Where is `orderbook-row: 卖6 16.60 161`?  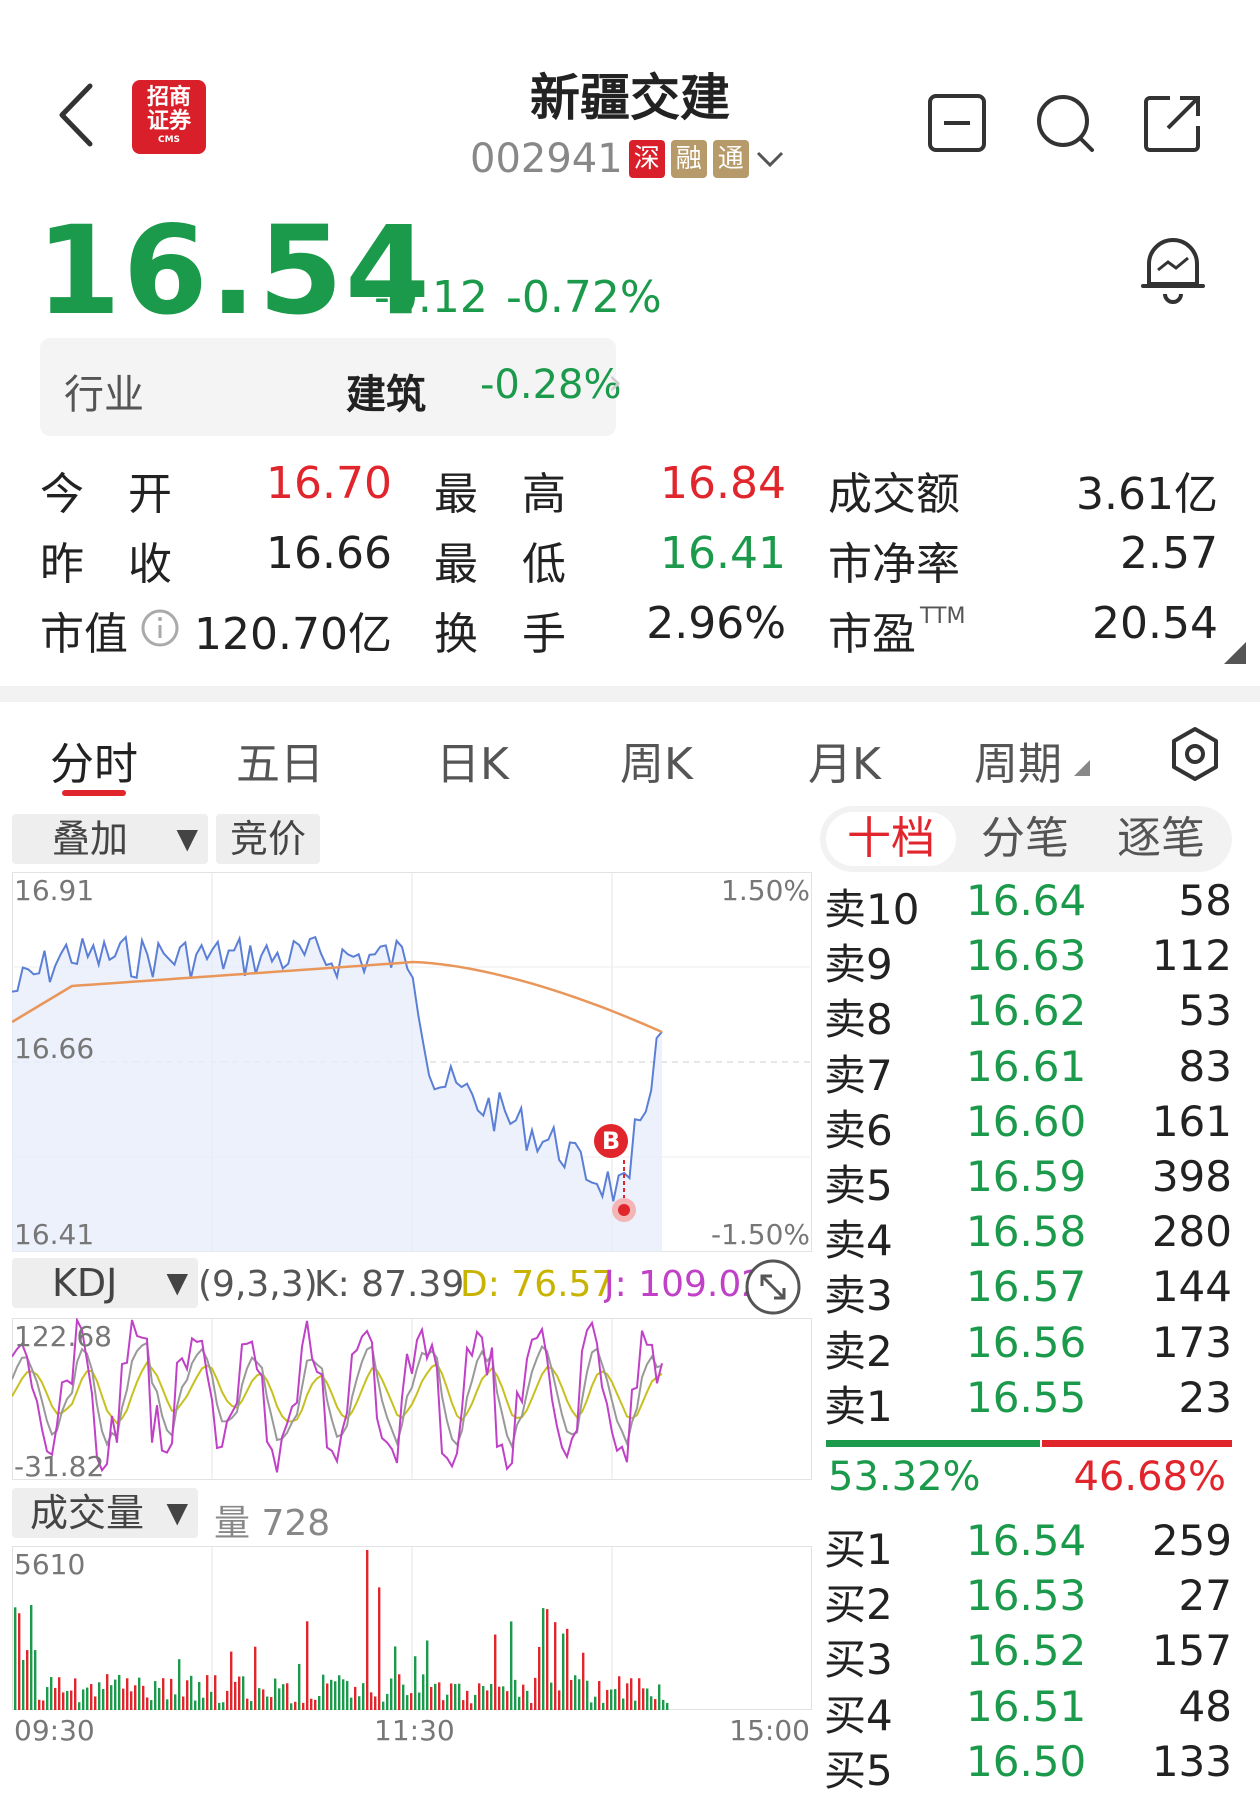 orderbook-row: 卖6 16.60 161 is located at coordinates (1028, 1126).